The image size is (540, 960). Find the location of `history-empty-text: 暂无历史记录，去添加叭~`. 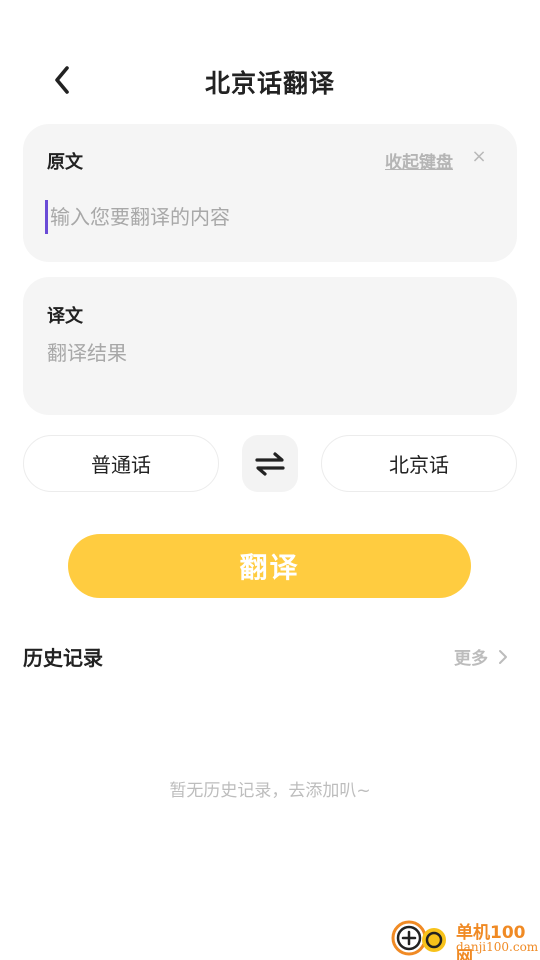

history-empty-text: 暂无历史记录，去添加叭~ is located at coordinates (270, 791).